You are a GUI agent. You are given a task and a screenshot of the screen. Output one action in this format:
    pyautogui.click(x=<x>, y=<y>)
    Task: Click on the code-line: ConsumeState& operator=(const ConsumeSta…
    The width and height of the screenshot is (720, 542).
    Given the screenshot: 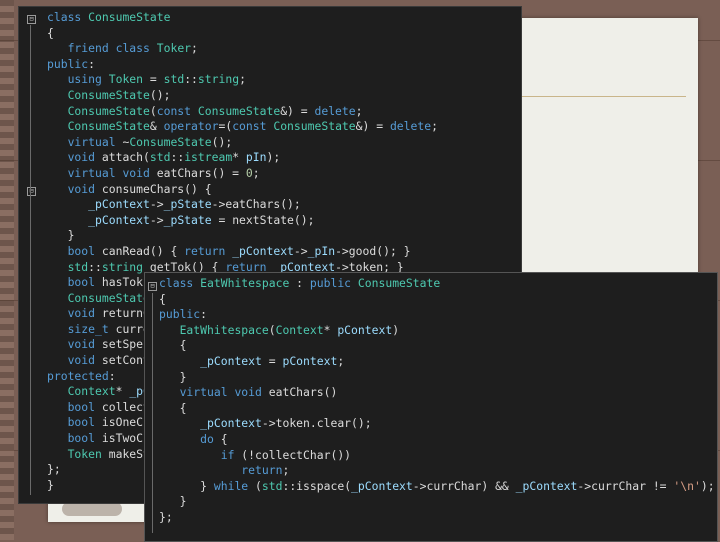 What is the action you would take?
    pyautogui.click(x=242, y=127)
    